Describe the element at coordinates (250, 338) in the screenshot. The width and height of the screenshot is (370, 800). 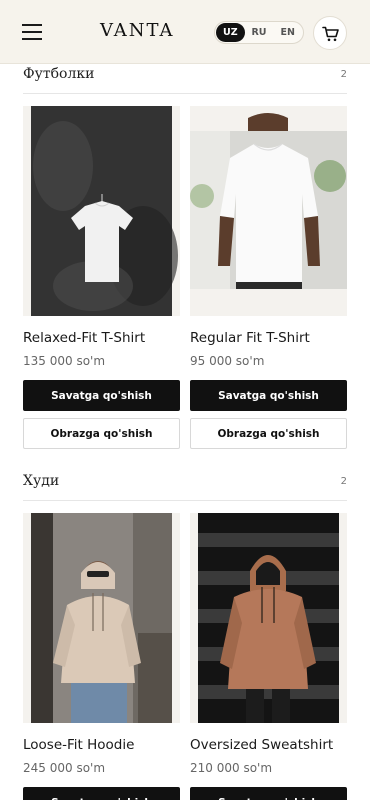
I see `product-name: Regular Fit T-Shirt` at that location.